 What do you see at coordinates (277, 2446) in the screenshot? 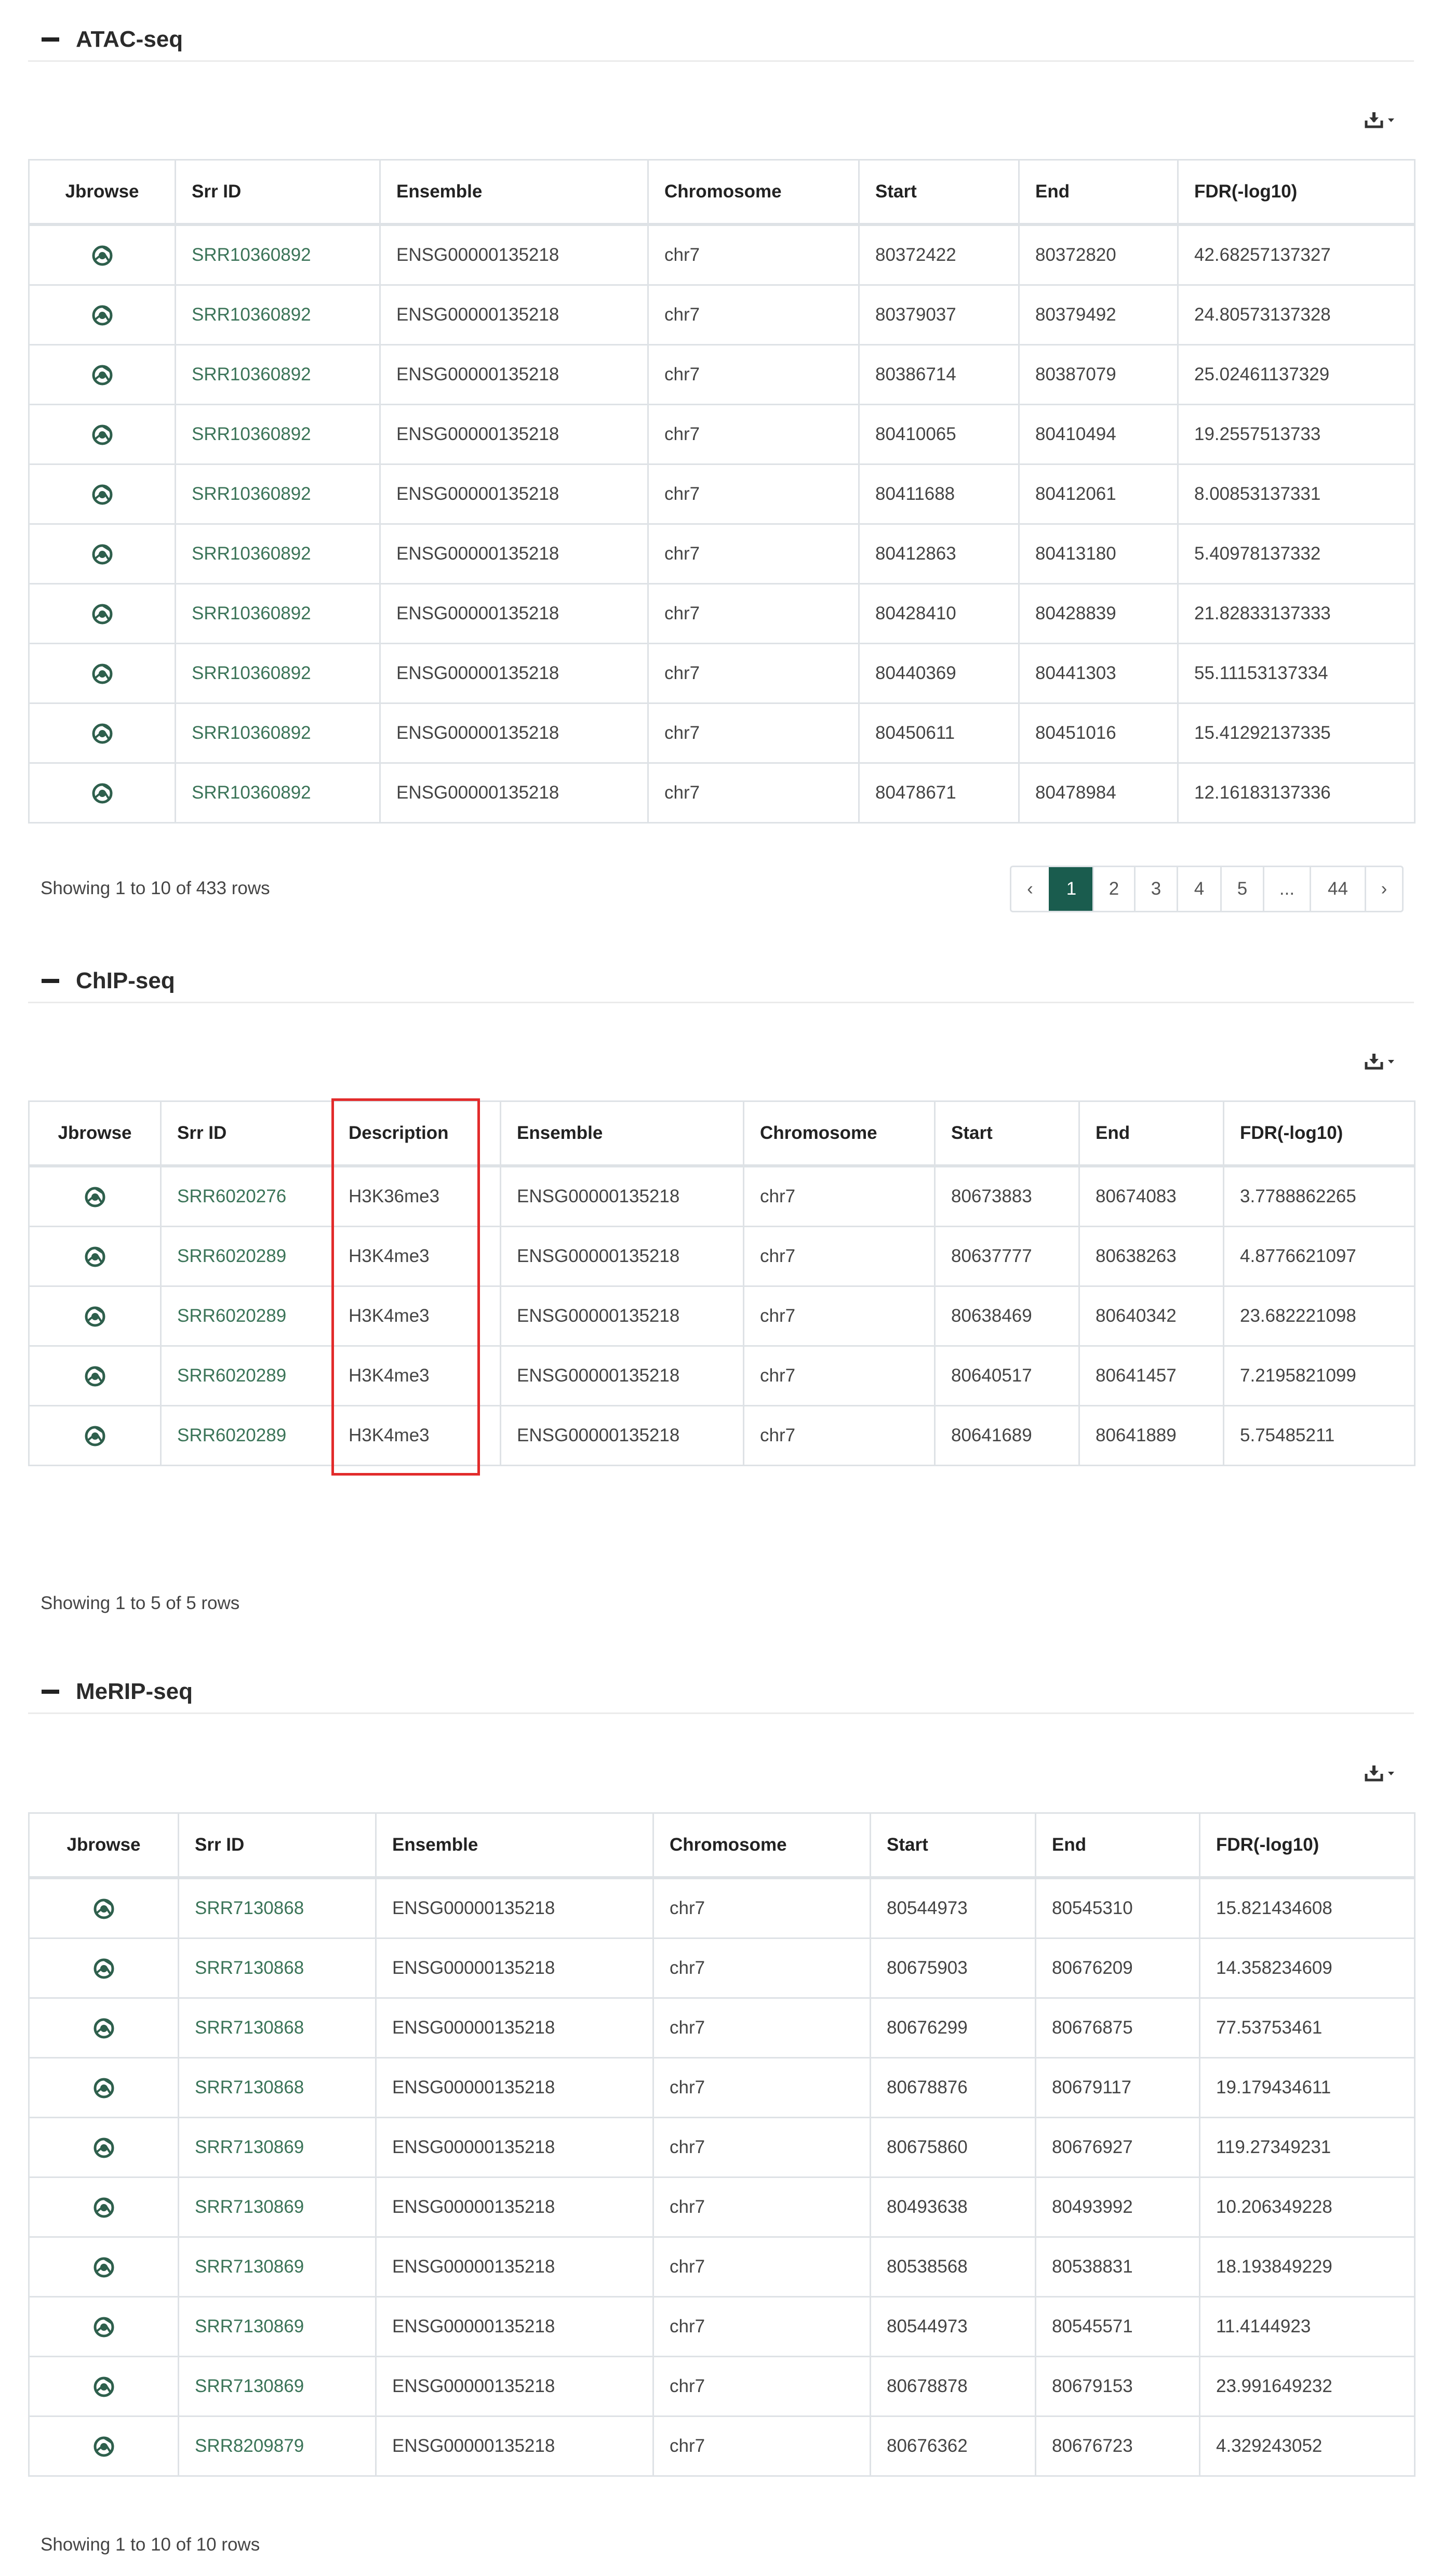
I see `srr-id-link: SRR8209879` at bounding box center [277, 2446].